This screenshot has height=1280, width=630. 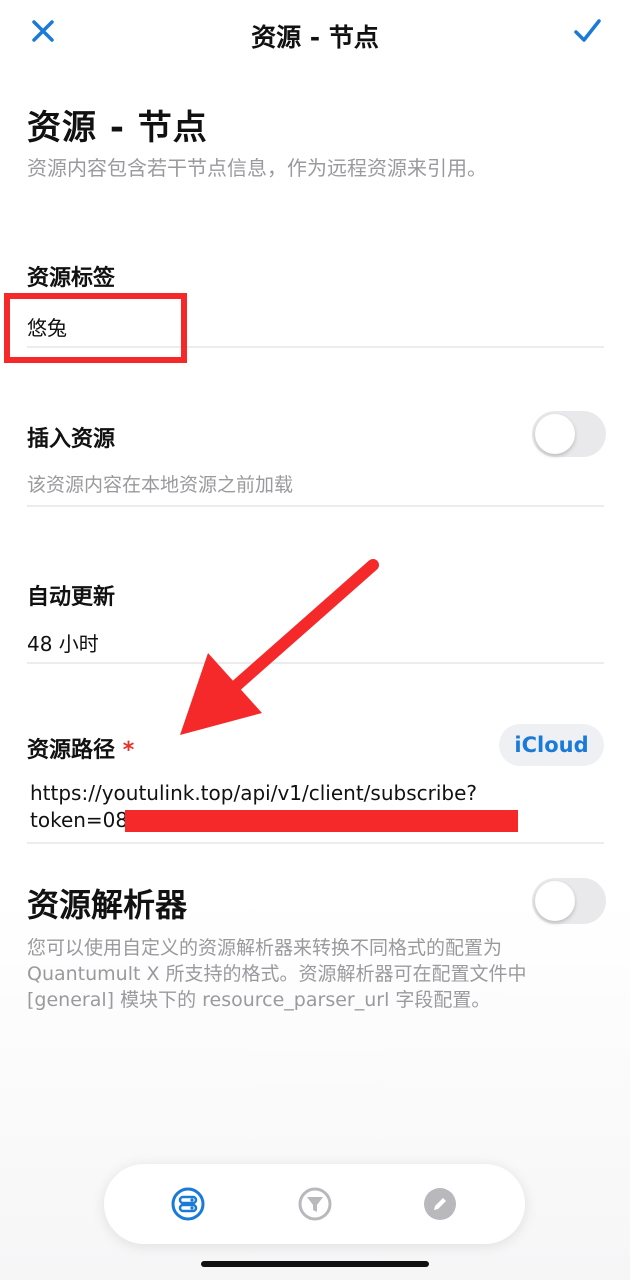 What do you see at coordinates (315, 37) in the screenshot?
I see `nav-title: 资源 - 节点` at bounding box center [315, 37].